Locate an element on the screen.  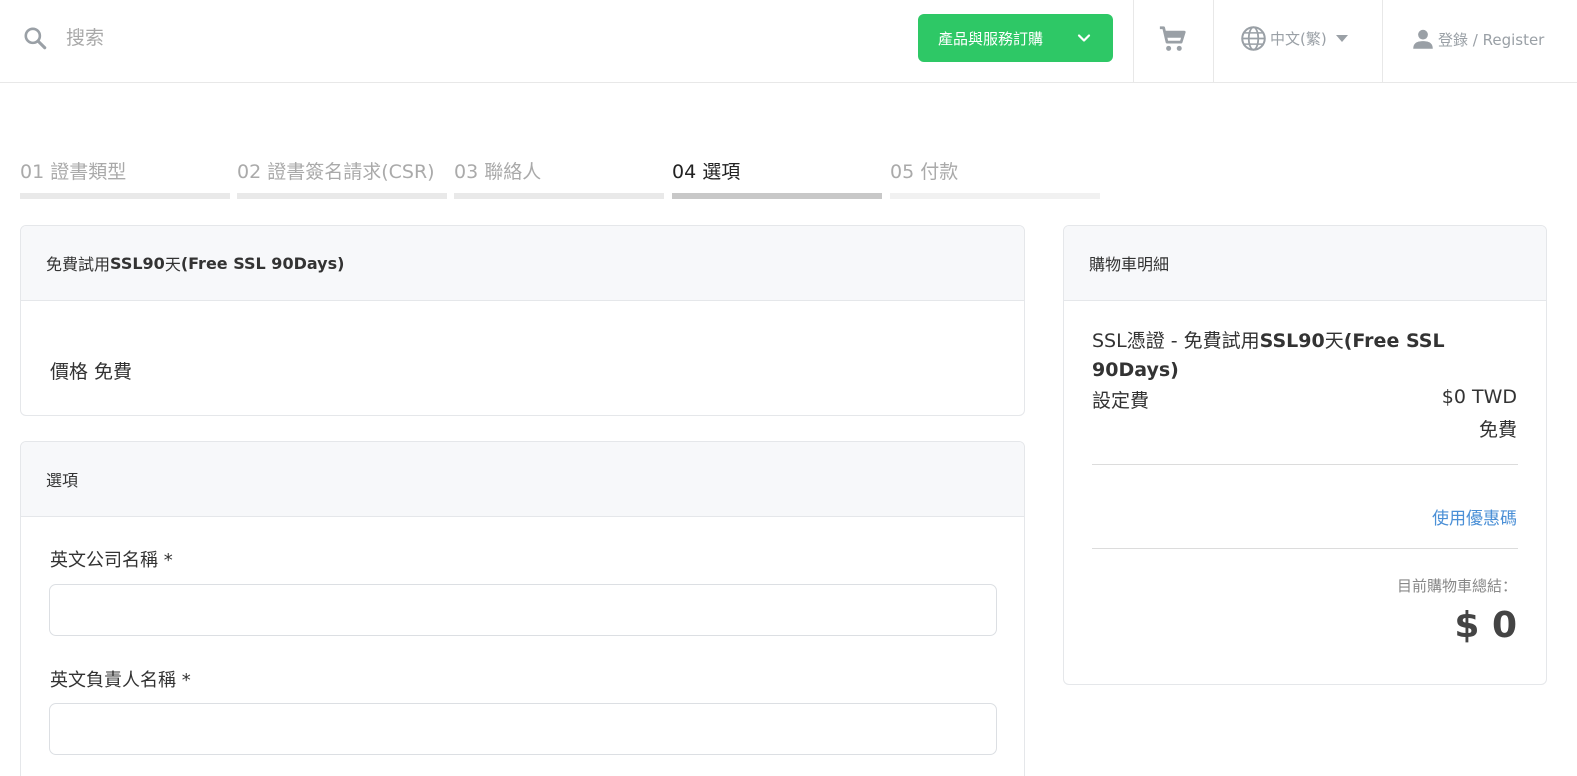
cart-icon is located at coordinates (1173, 39).